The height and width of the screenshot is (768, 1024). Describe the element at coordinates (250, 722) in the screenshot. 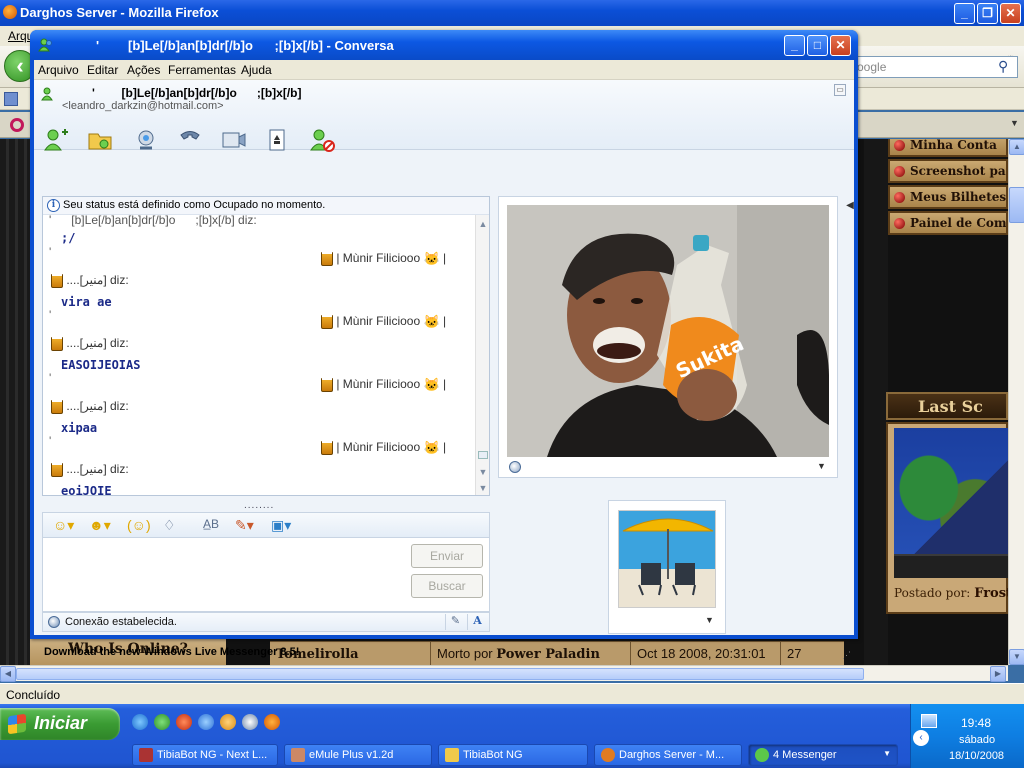

I see `player-icon` at that location.